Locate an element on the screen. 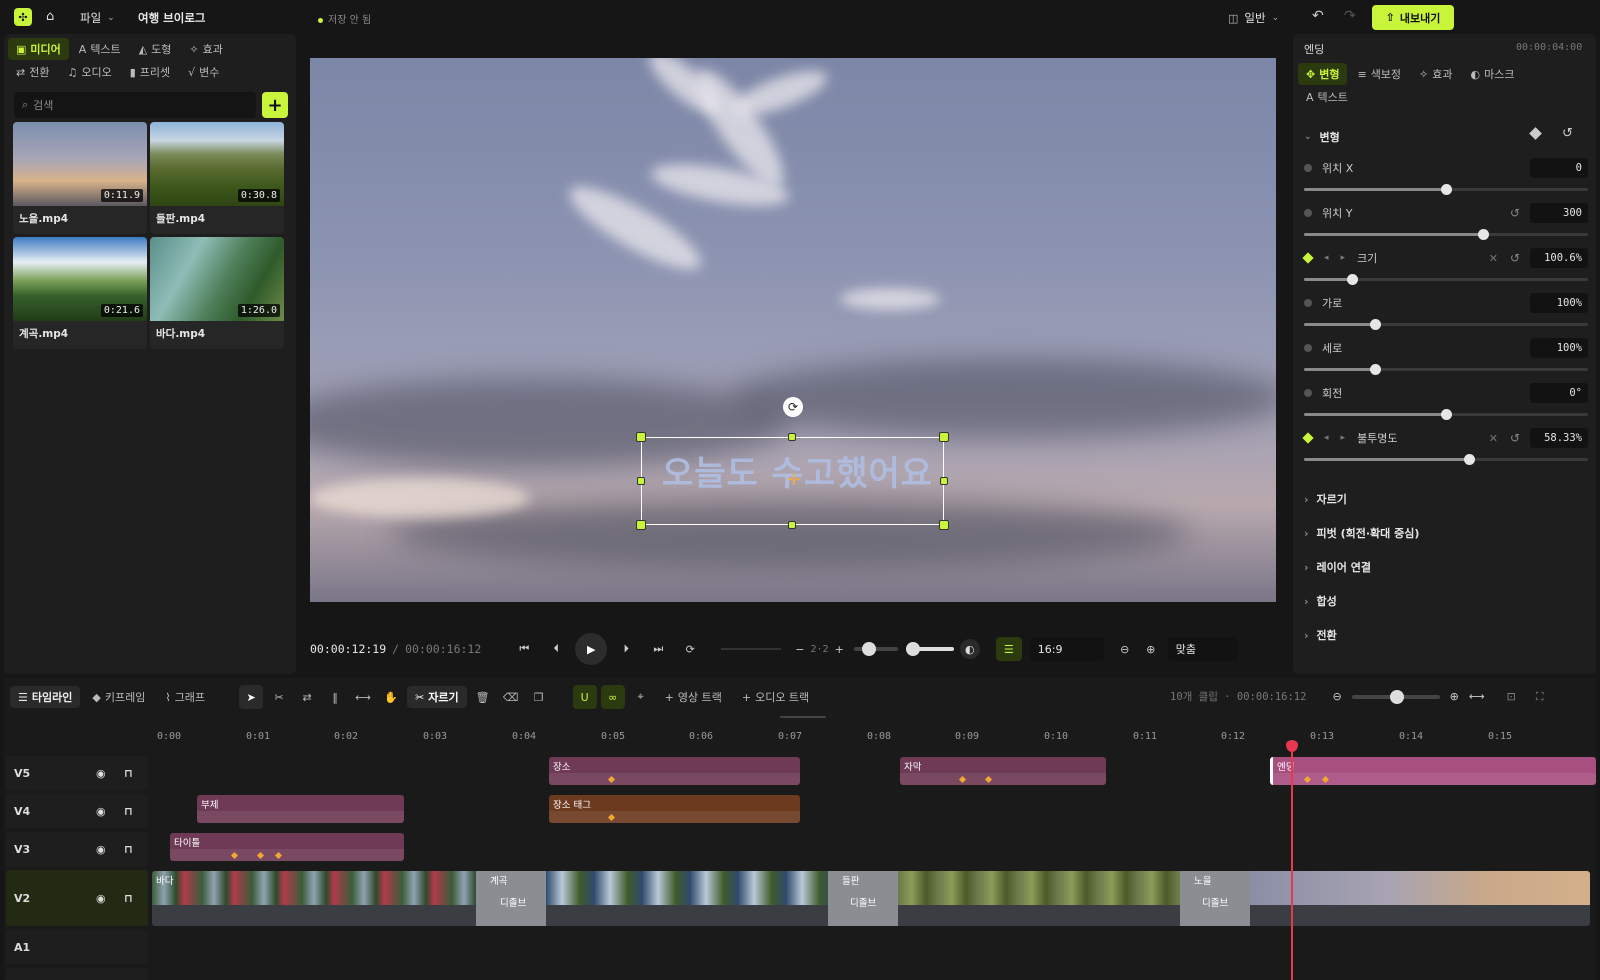 The height and width of the screenshot is (980, 1600). tab-mask: ◐ 마스크 is located at coordinates (1493, 74).